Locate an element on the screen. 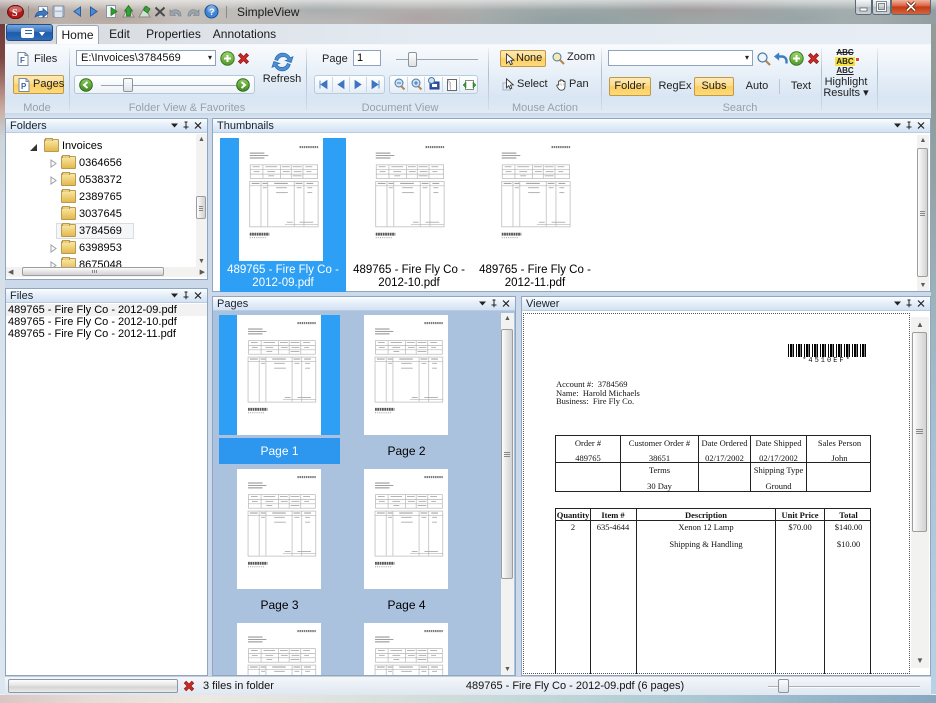 This screenshot has width=936, height=703. svg-text: P is located at coordinates (24, 86).